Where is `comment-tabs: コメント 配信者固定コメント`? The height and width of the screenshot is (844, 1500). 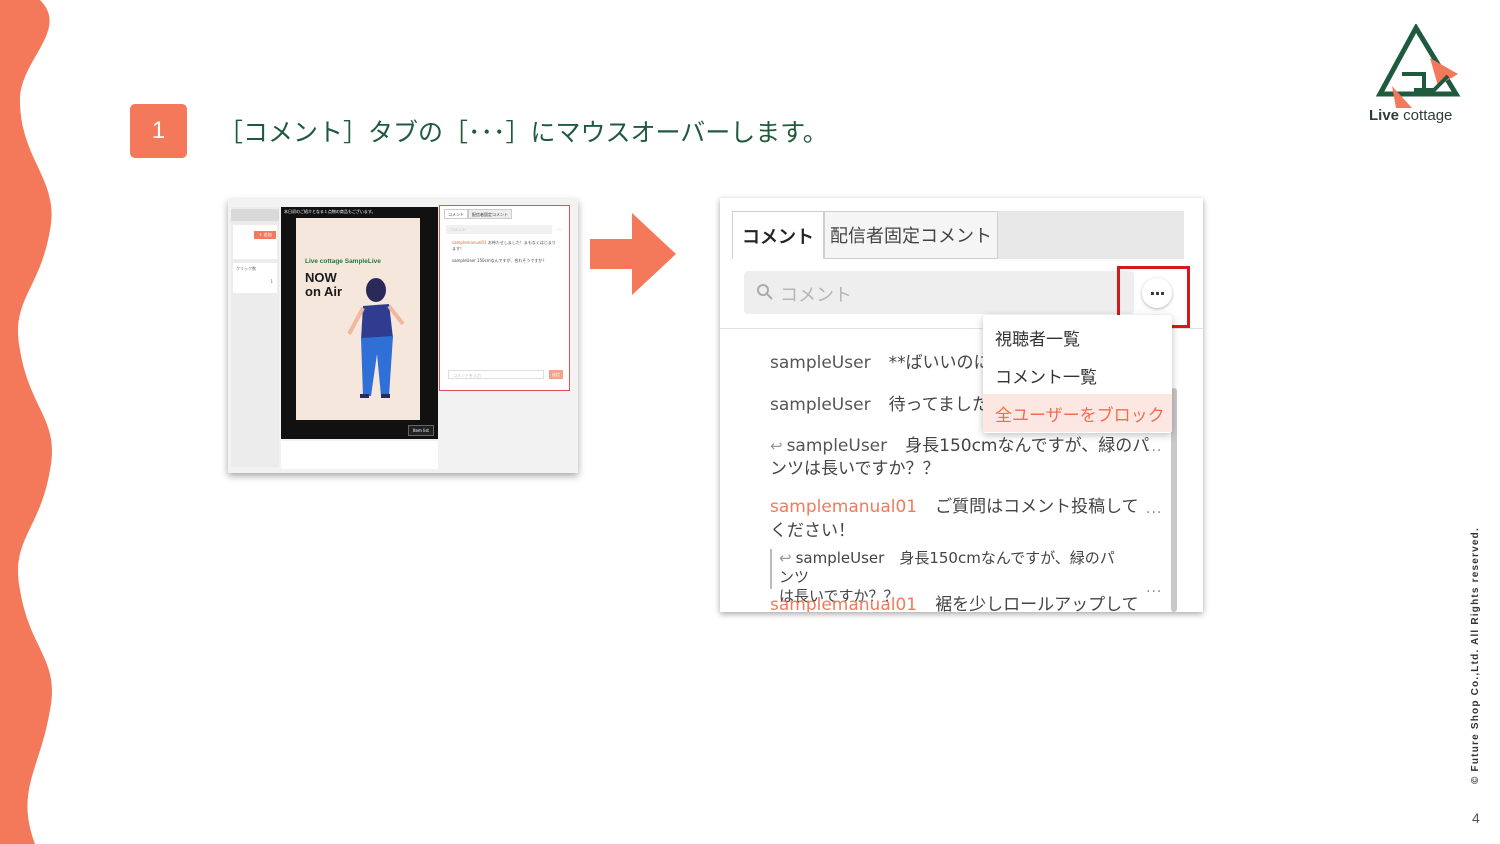
comment-tabs: コメント 配信者固定コメント is located at coordinates (478, 214).